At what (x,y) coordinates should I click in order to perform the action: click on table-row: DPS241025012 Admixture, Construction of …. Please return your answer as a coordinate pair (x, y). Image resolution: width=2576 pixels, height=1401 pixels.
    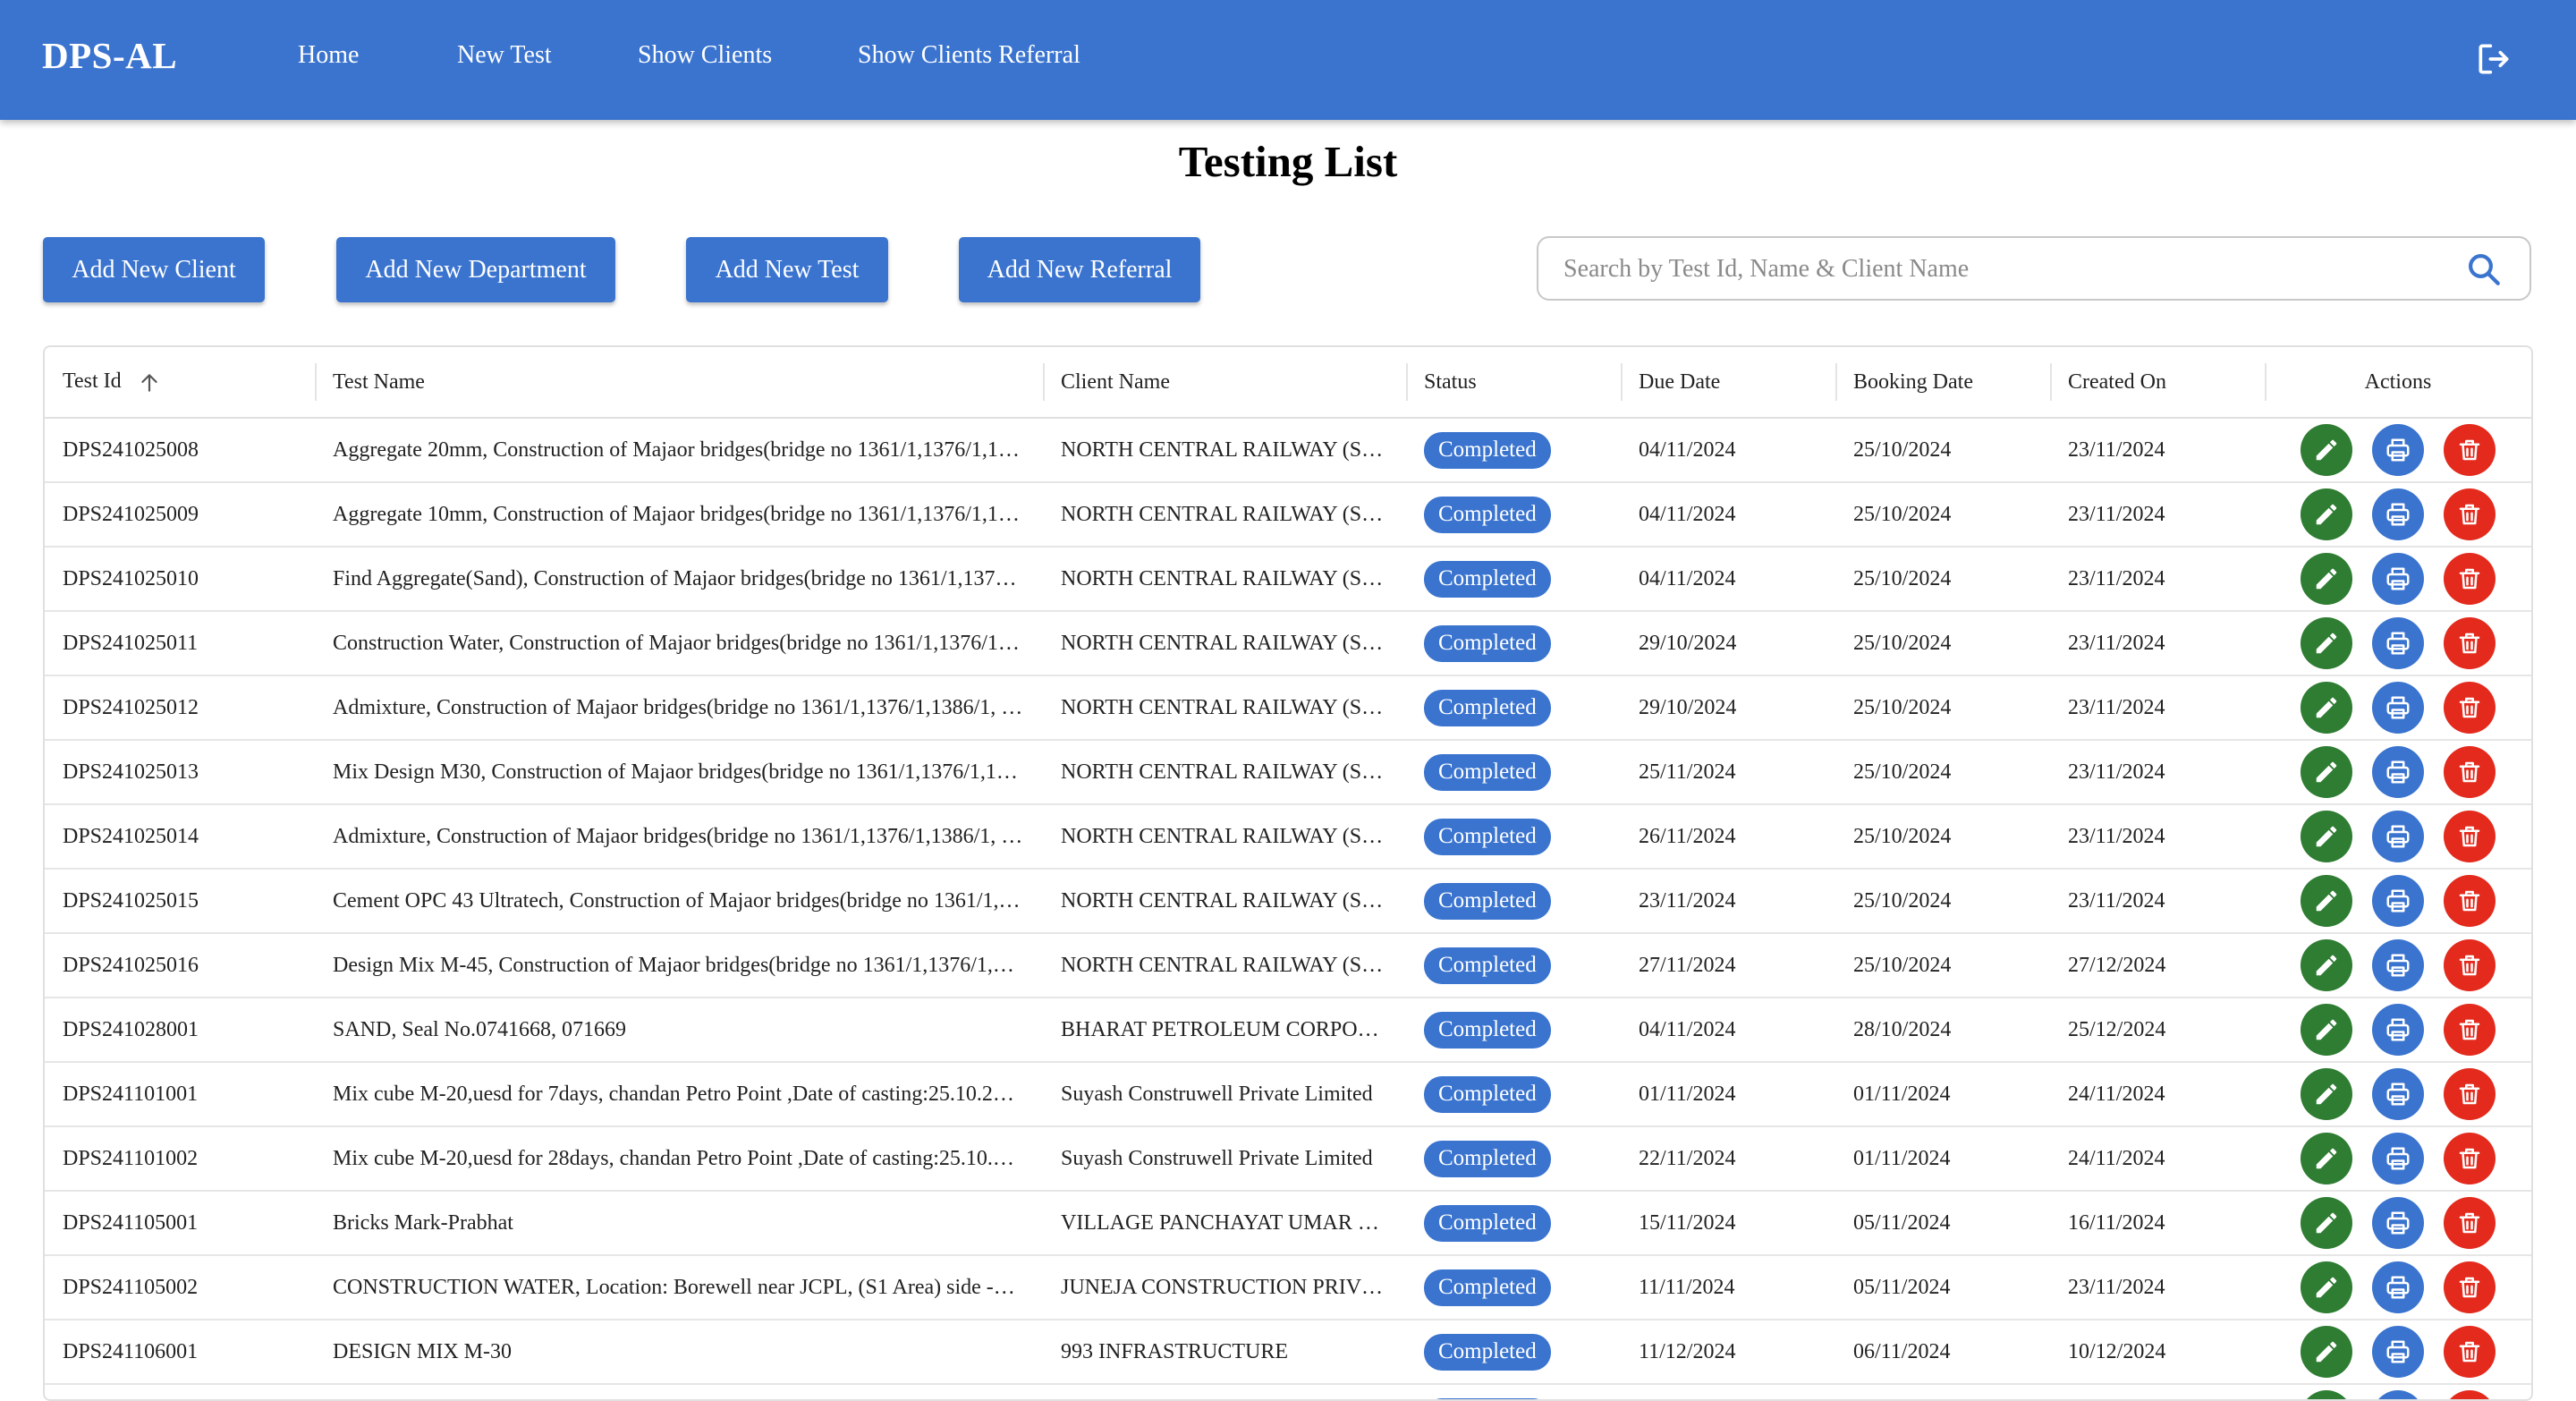
    Looking at the image, I should click on (1288, 707).